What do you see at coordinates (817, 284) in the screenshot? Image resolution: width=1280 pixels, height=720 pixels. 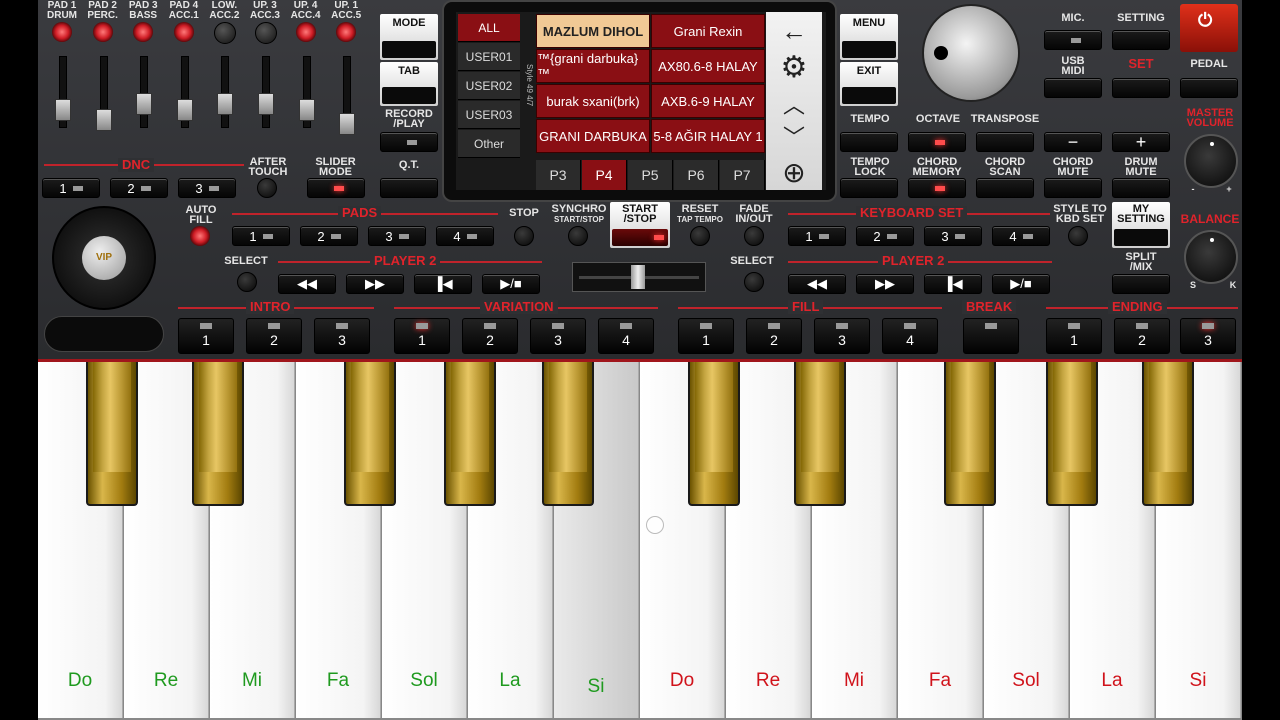 I see `rewind-button-right: ◀◀` at bounding box center [817, 284].